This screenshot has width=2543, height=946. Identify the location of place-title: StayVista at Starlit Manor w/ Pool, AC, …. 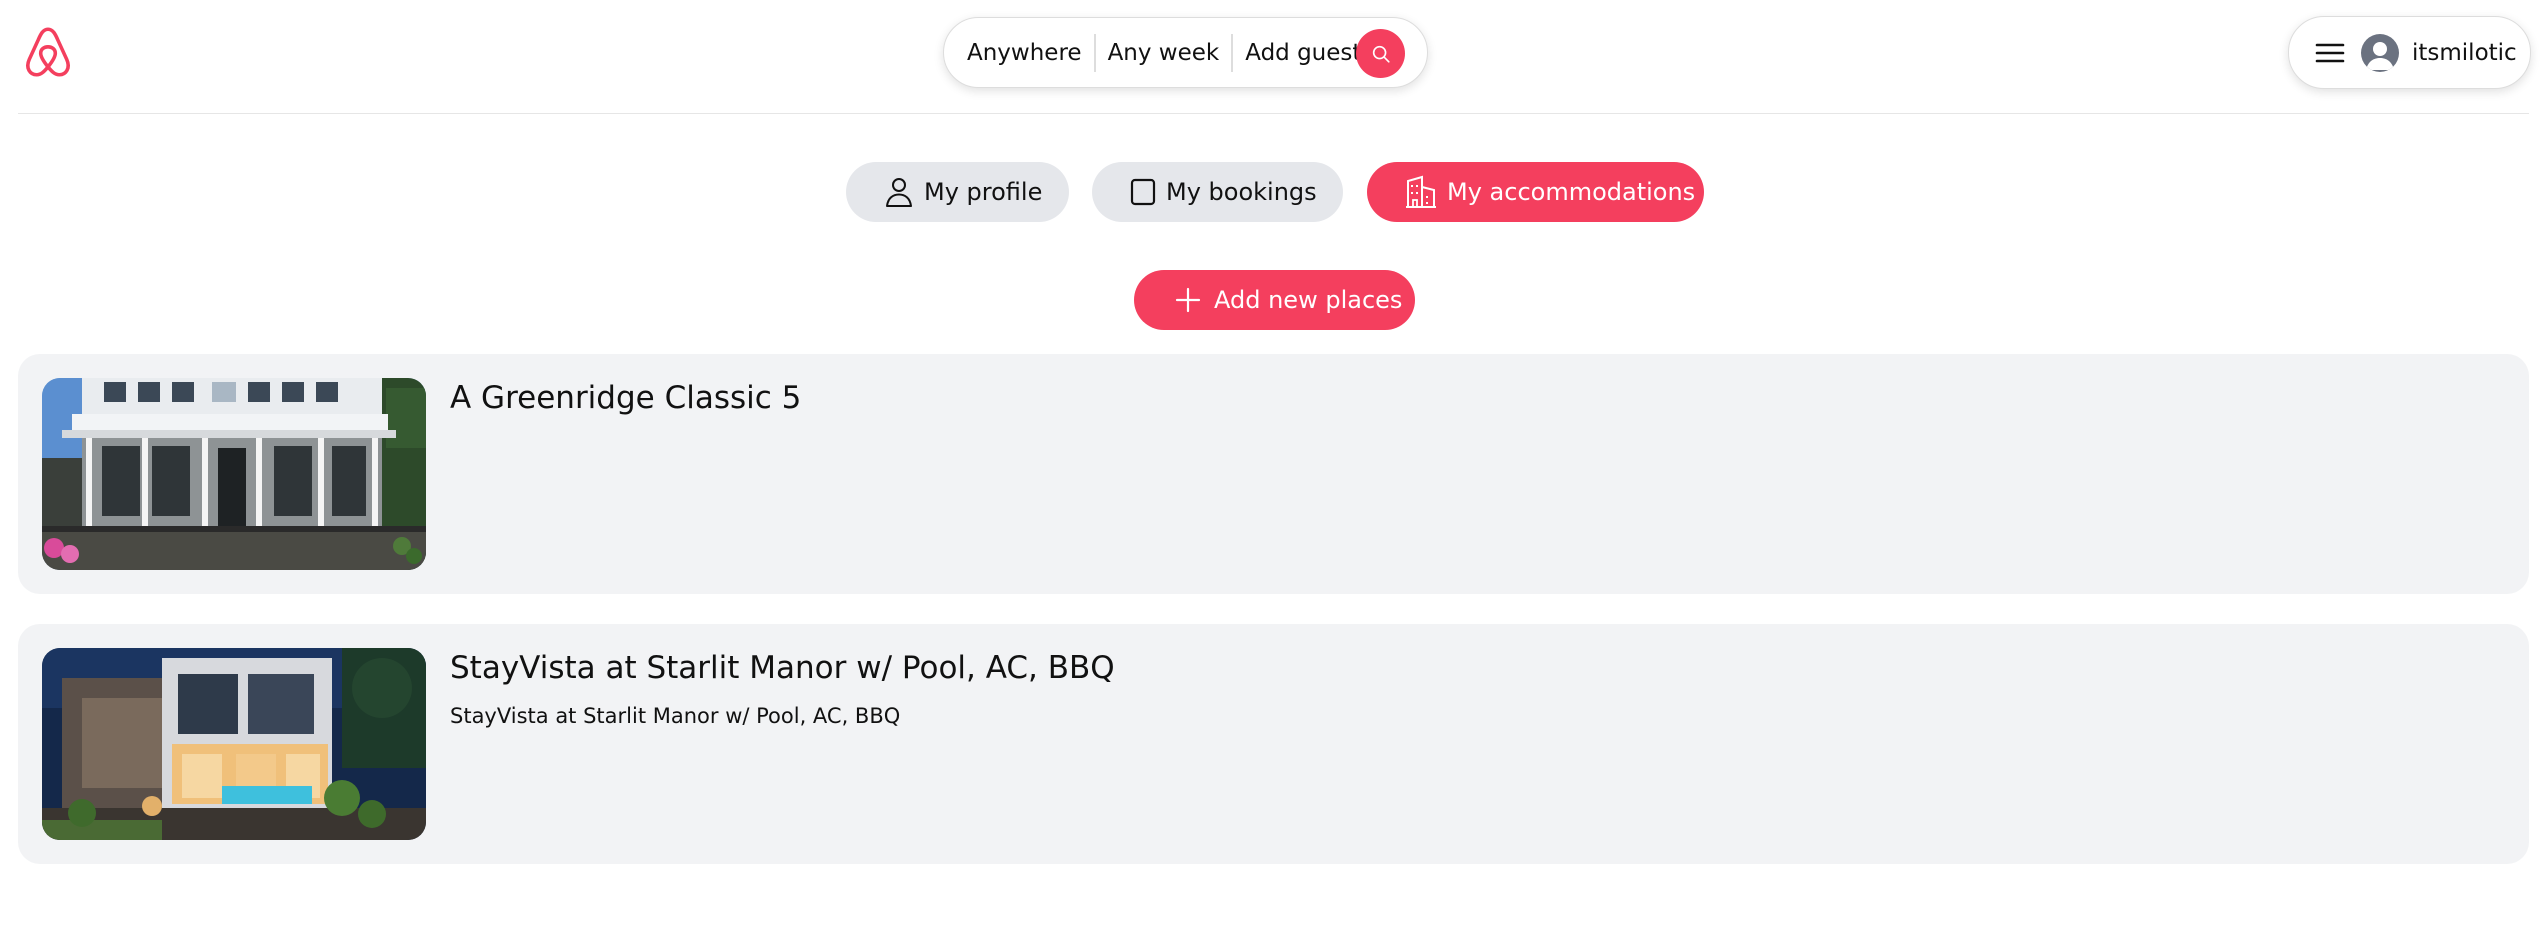
(782, 668).